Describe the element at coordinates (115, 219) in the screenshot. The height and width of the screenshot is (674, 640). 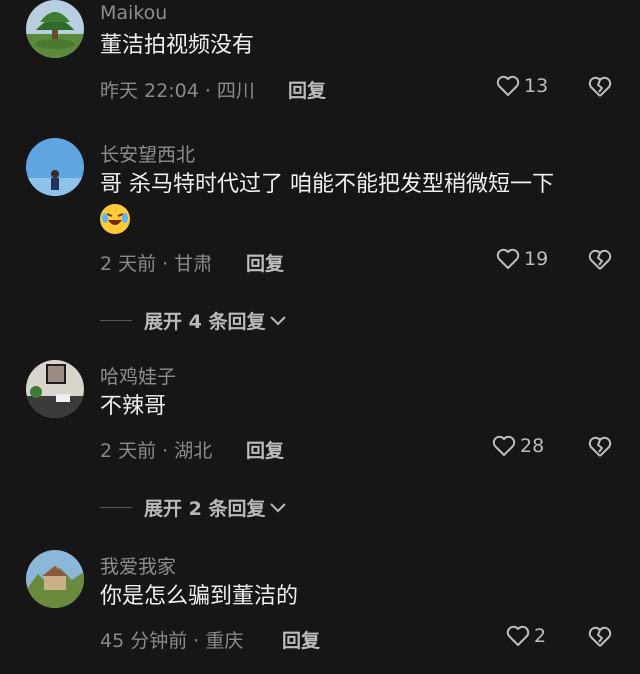
I see `laughing-tears-emoji-icon` at that location.